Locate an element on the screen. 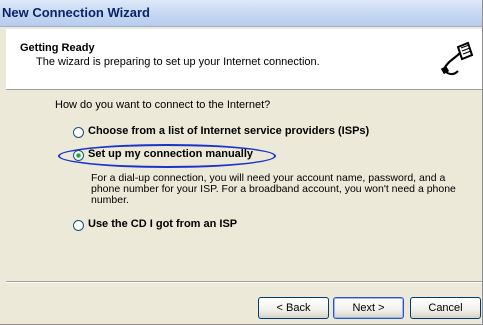 The height and width of the screenshot is (325, 483). header-title: Getting Ready is located at coordinates (57, 48).